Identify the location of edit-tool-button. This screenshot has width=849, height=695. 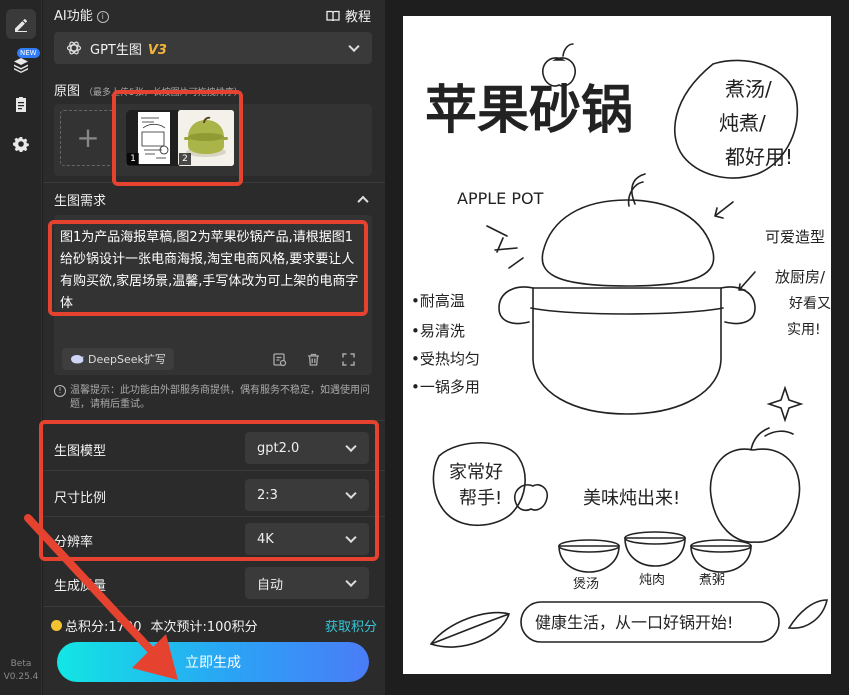
(21, 24).